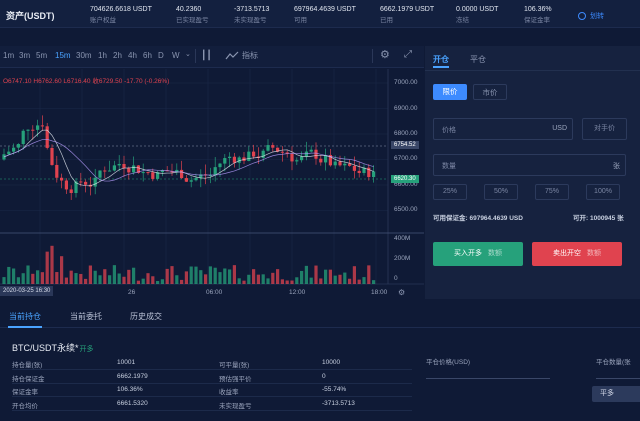 This screenshot has width=640, height=421. Describe the element at coordinates (188, 54) in the screenshot. I see `chevron-down-icon: ⌄` at that location.